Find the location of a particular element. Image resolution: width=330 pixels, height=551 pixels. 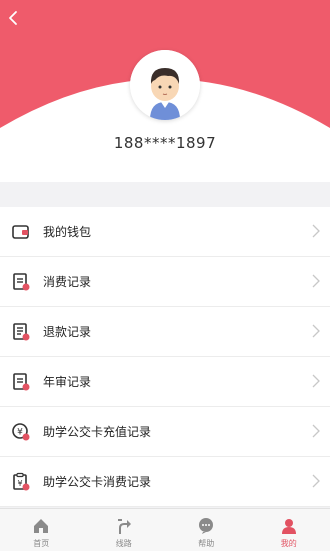

annual-review-icon is located at coordinates (21, 382).